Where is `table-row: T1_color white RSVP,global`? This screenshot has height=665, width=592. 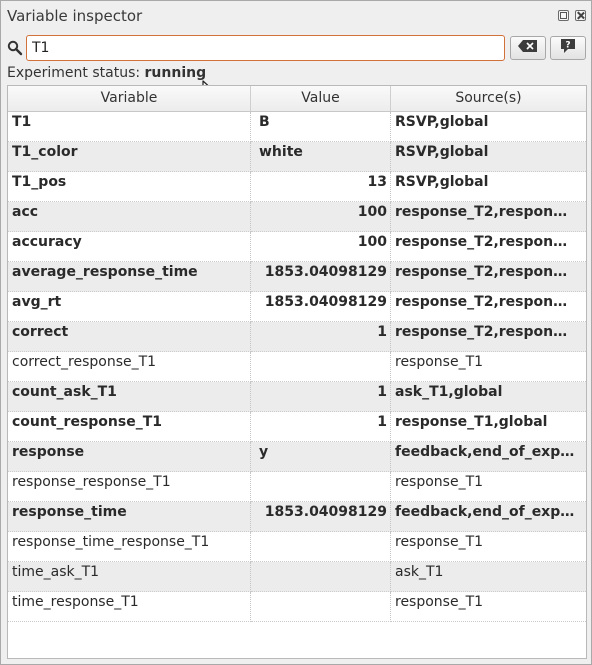
table-row: T1_color white RSVP,global is located at coordinates (297, 157).